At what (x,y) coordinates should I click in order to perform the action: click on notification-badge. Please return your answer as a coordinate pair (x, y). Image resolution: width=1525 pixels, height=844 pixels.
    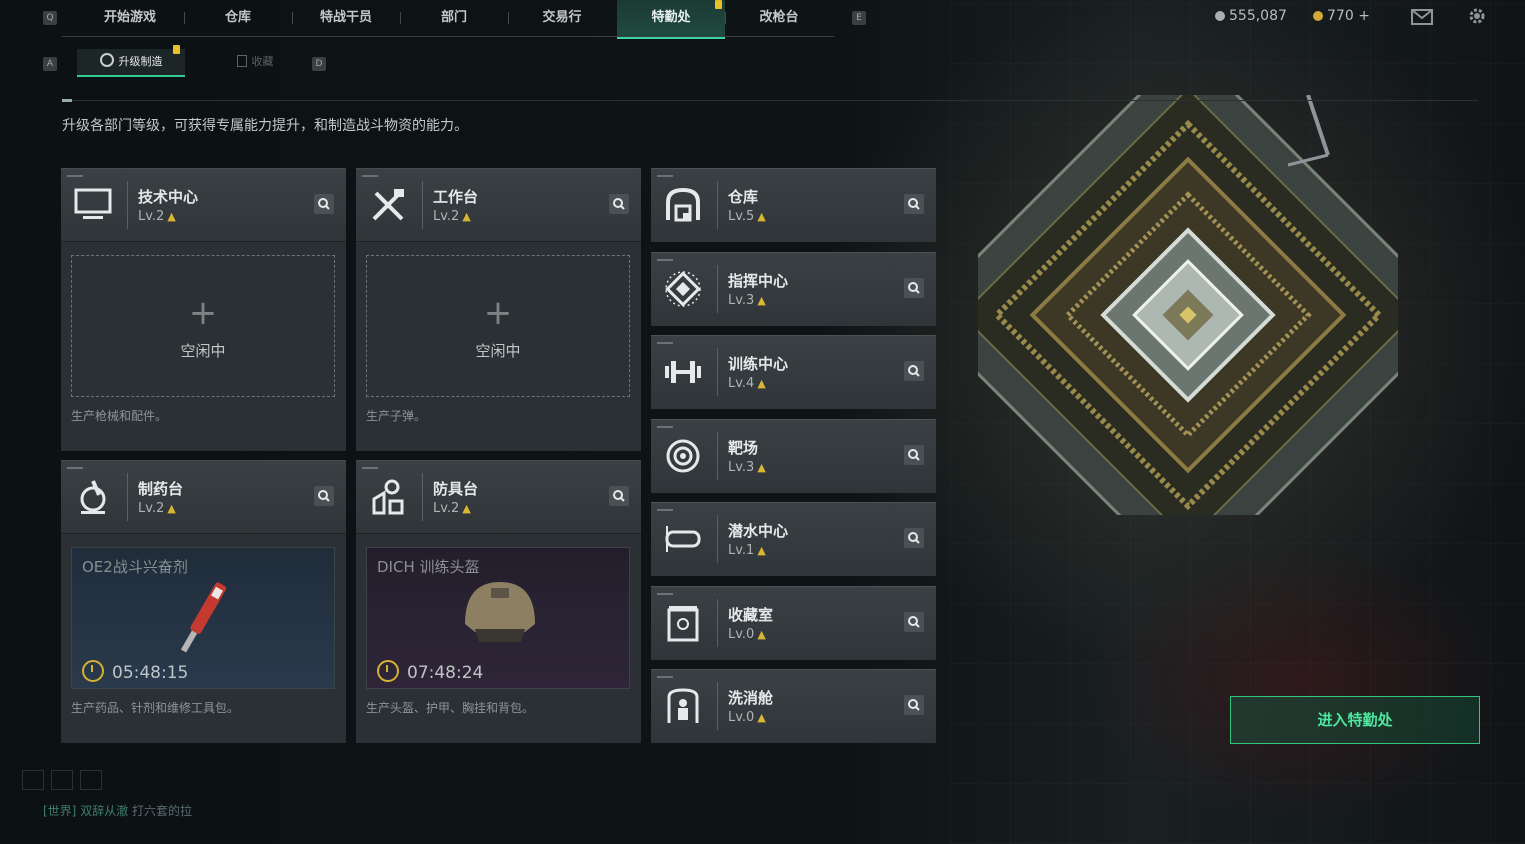
    Looking at the image, I should click on (718, 4).